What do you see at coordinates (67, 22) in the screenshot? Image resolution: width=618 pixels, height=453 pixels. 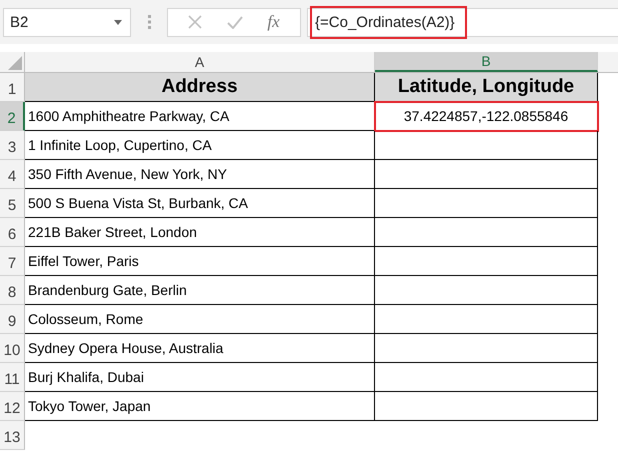 I see `name-box: B2` at bounding box center [67, 22].